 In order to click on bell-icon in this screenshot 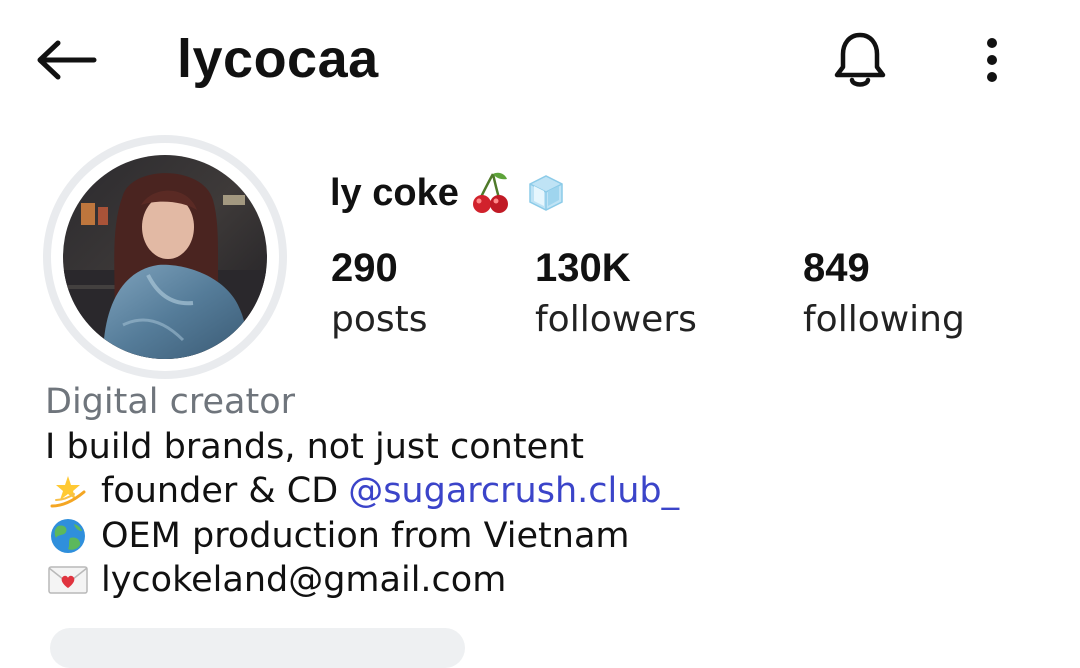, I will do `click(860, 59)`.